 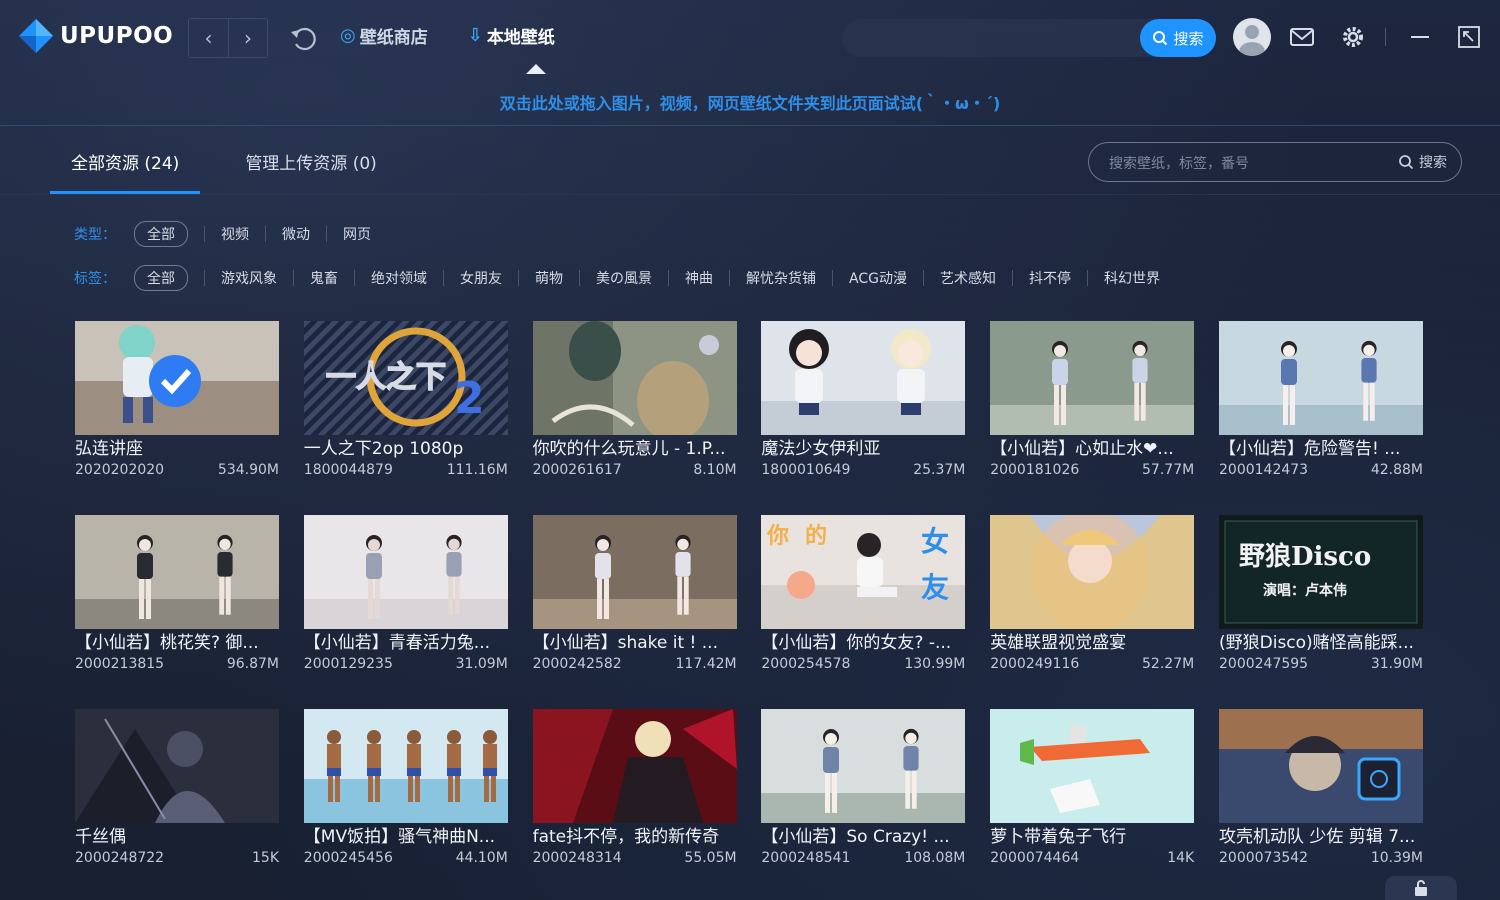 I want to click on wallpaper-size: 55.05M, so click(x=710, y=858).